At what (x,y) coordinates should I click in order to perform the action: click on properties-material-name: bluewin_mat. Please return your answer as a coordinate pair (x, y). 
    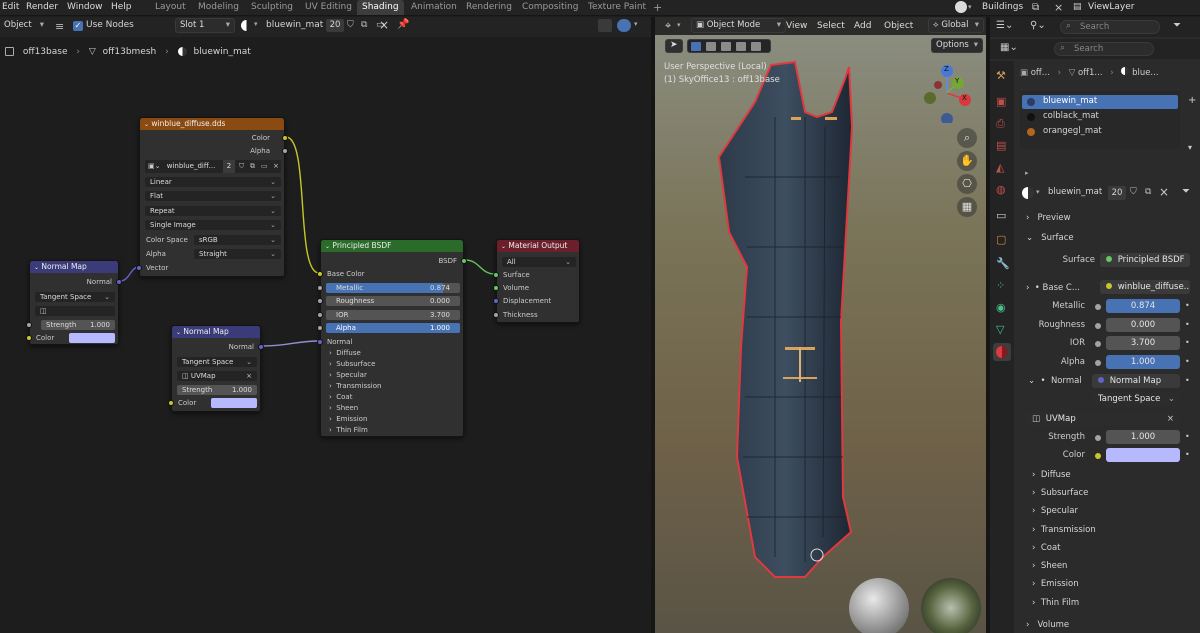
    Looking at the image, I should click on (1075, 192).